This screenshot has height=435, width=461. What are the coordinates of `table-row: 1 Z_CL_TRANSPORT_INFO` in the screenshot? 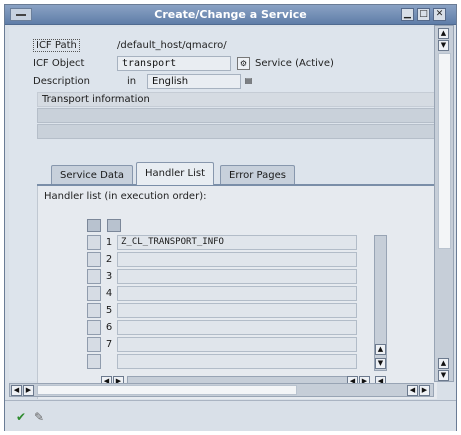 It's located at (239, 243).